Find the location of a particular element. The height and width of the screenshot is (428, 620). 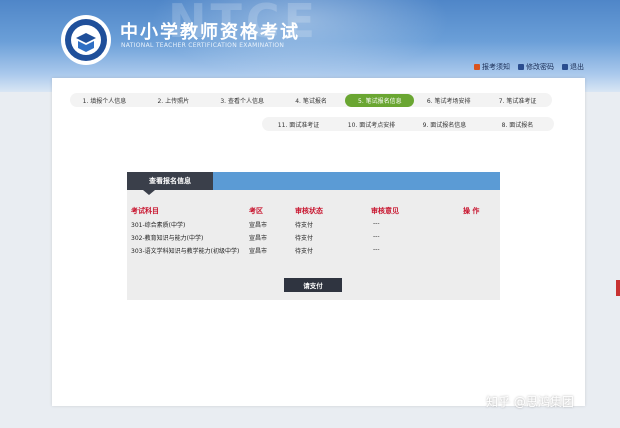

step-written-admission-ticket: 7. 笔试准考证 is located at coordinates (517, 100).